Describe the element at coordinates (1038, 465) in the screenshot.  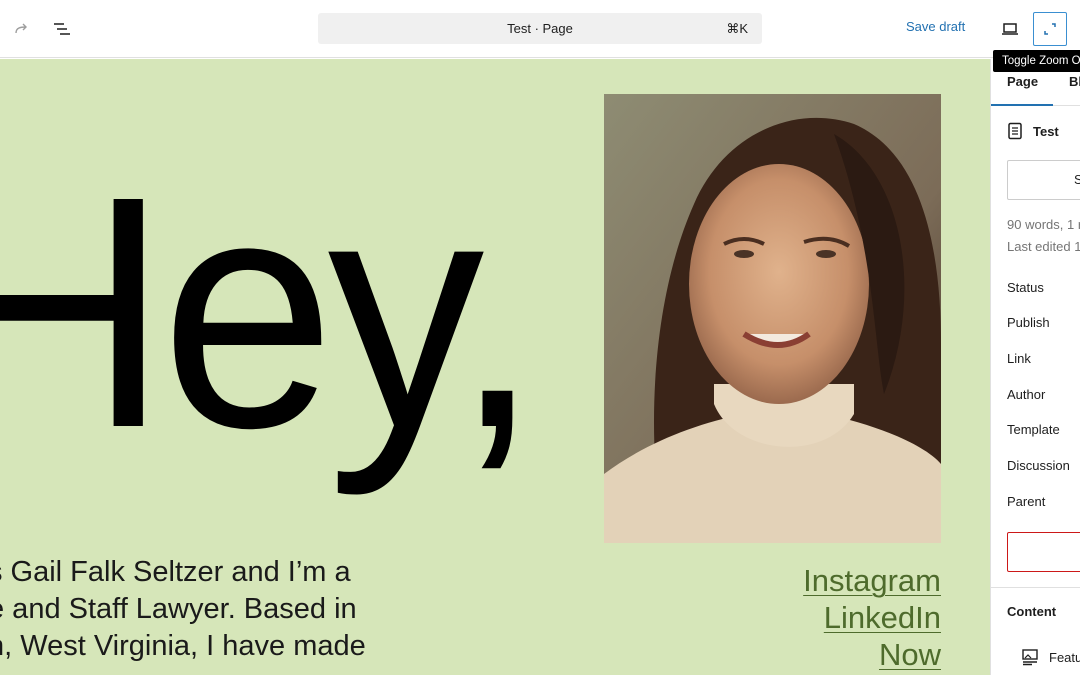
I see `field-discussion: Discussion` at that location.